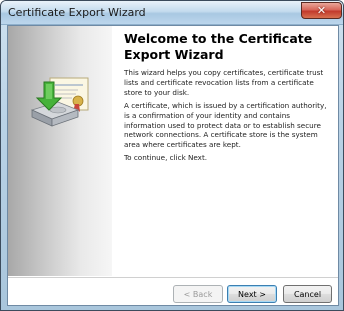  I want to click on close-icon: ✕, so click(321, 10).